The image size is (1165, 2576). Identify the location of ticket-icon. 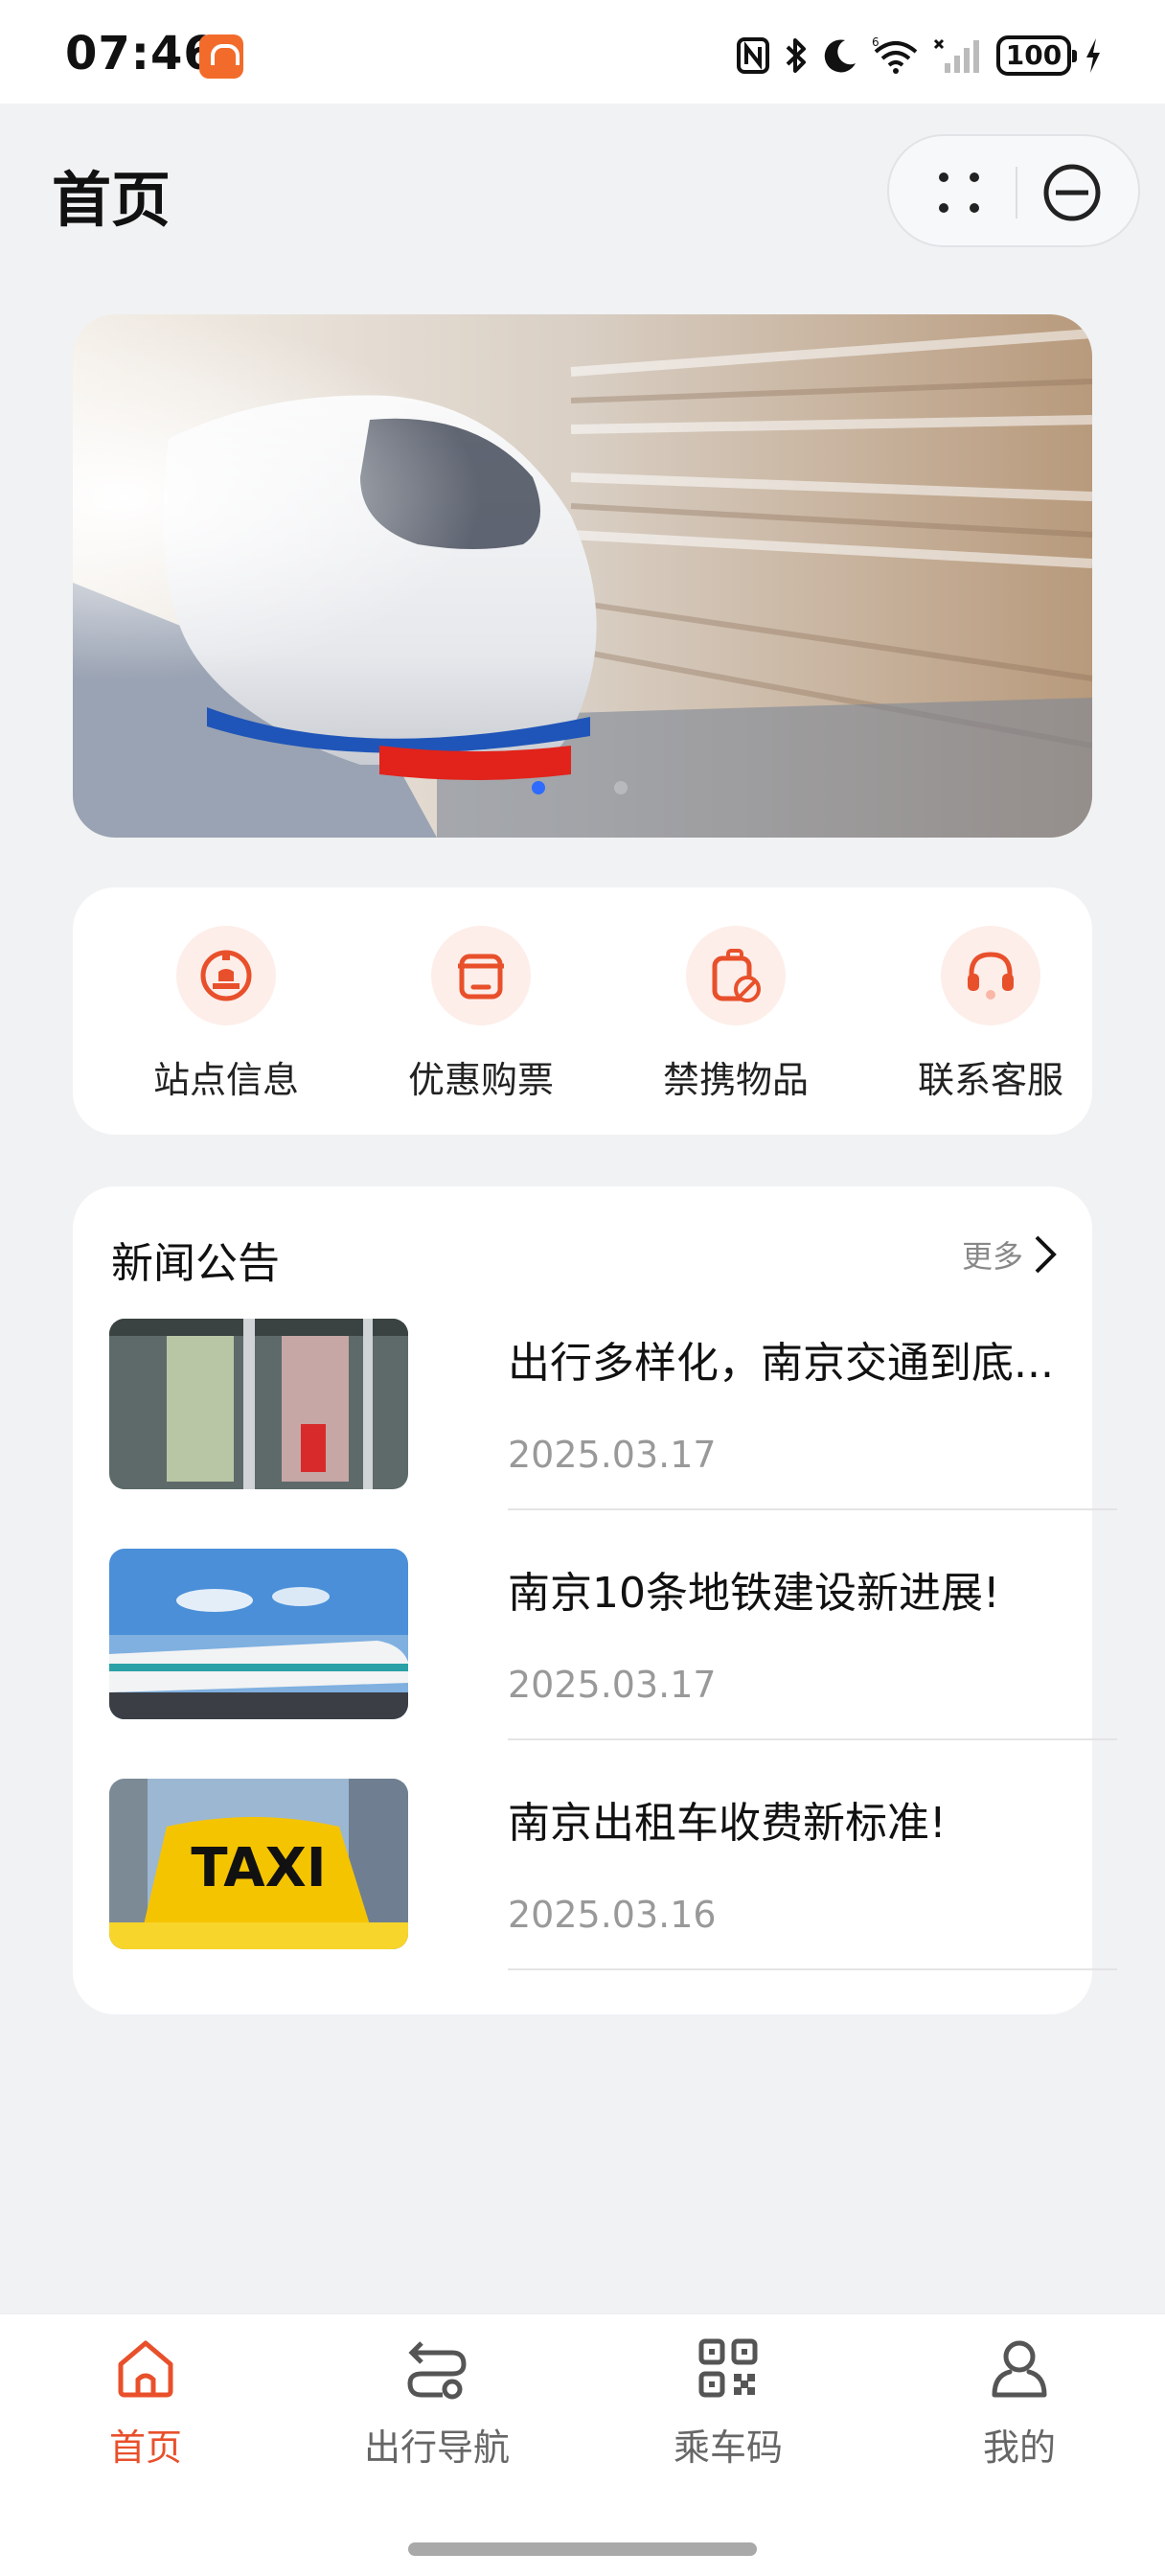
(481, 977).